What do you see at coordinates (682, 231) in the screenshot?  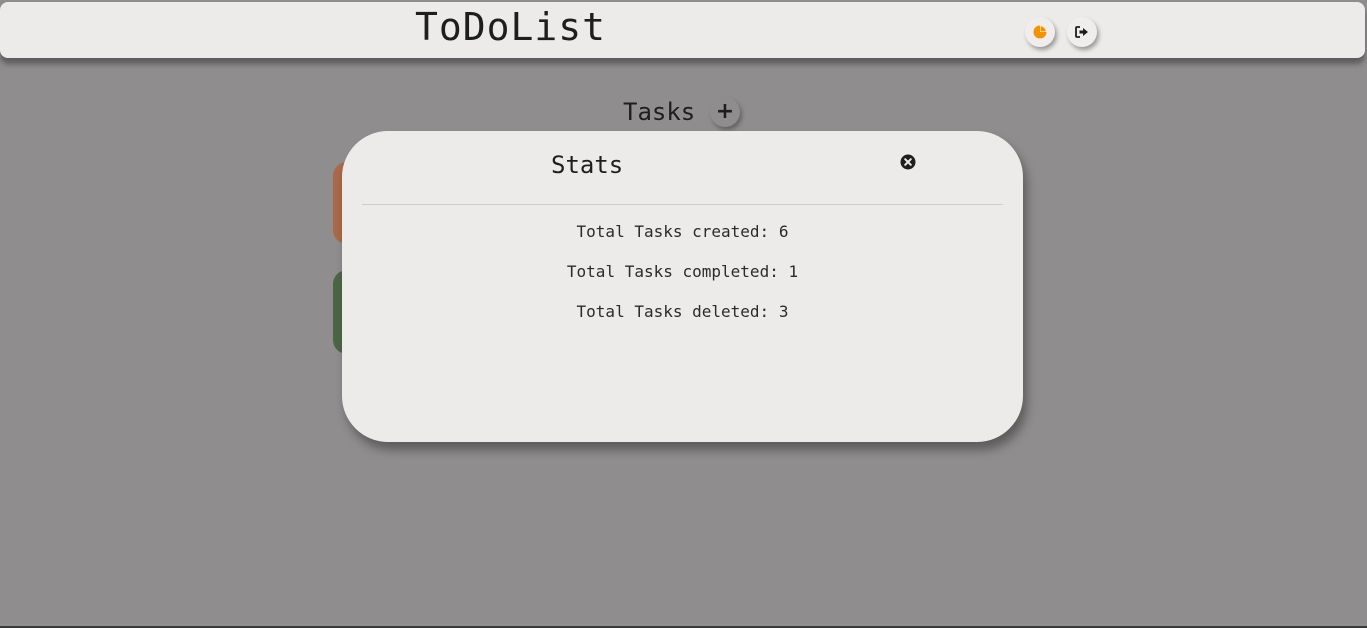 I see `stat-total-created: Total Tasks created: 6` at bounding box center [682, 231].